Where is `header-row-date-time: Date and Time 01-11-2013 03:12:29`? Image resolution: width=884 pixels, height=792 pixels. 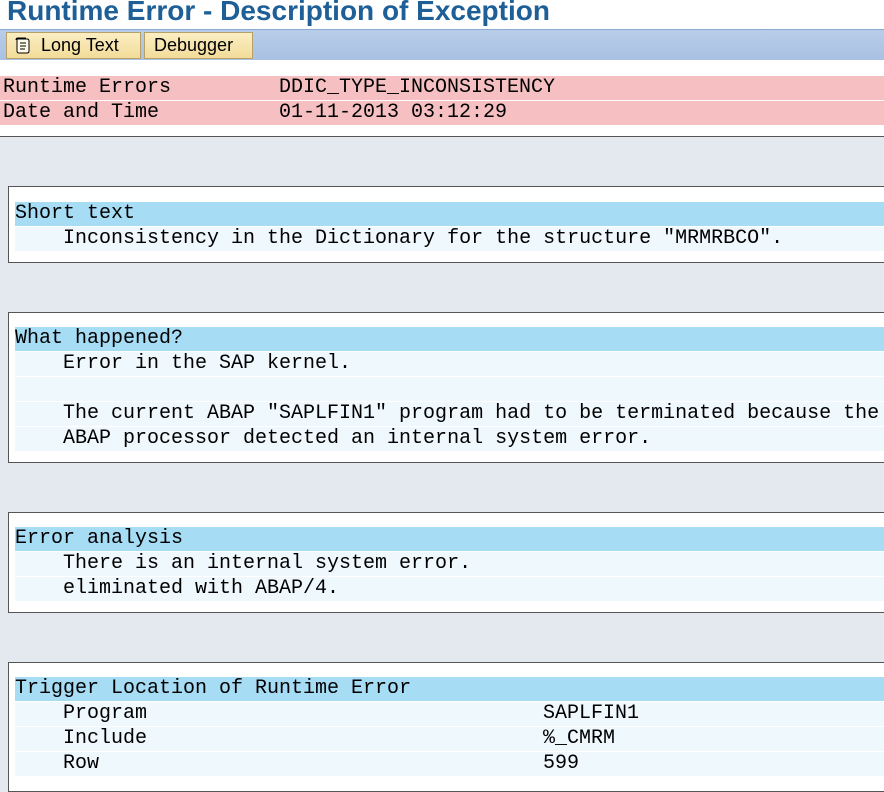
header-row-date-time: Date and Time 01-11-2013 03:12:29 is located at coordinates (442, 113).